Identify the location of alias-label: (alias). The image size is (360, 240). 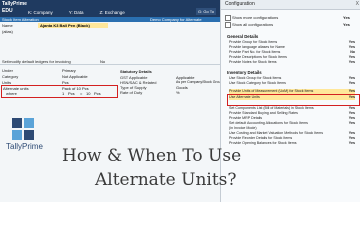
(7, 31).